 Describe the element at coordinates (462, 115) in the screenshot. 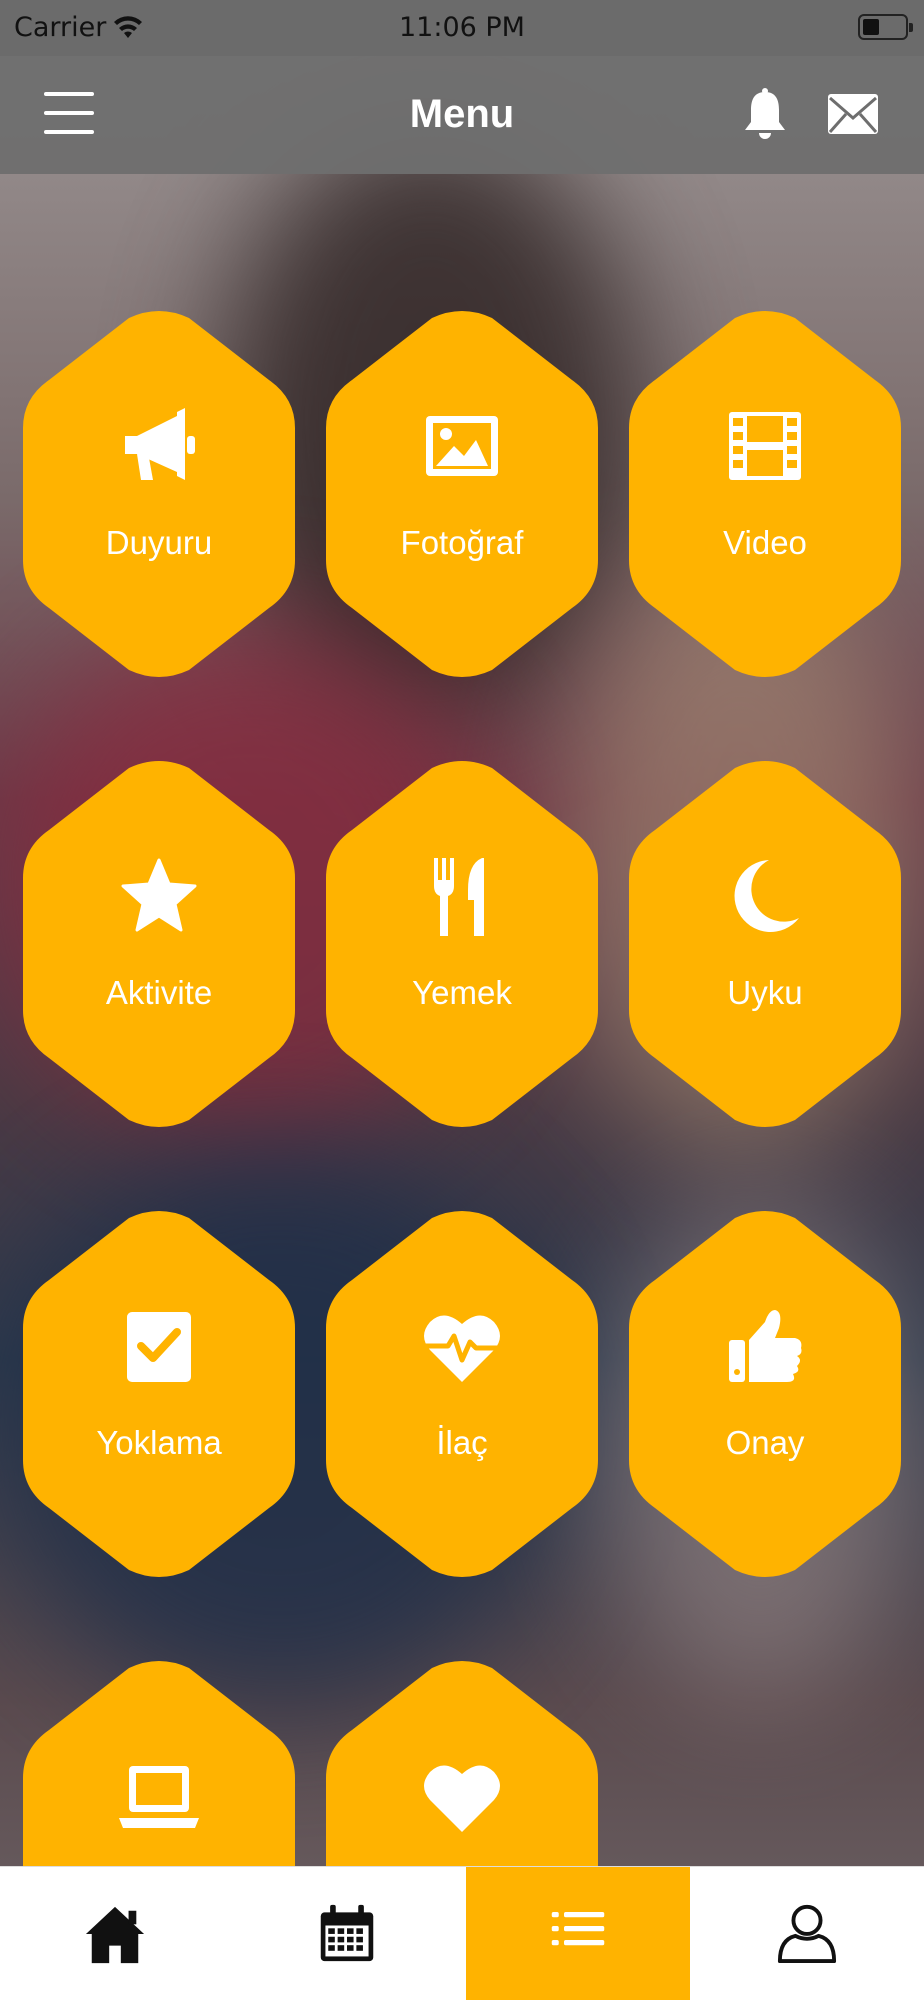

I see `header-bar: Menu` at that location.